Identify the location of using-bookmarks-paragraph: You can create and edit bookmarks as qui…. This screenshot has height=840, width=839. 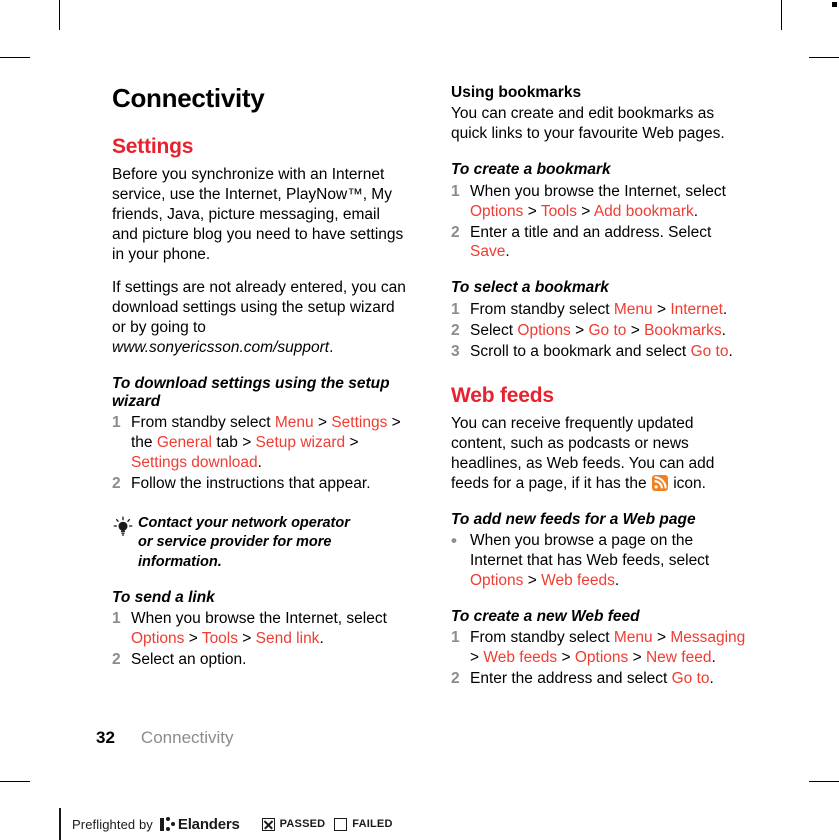
(588, 124).